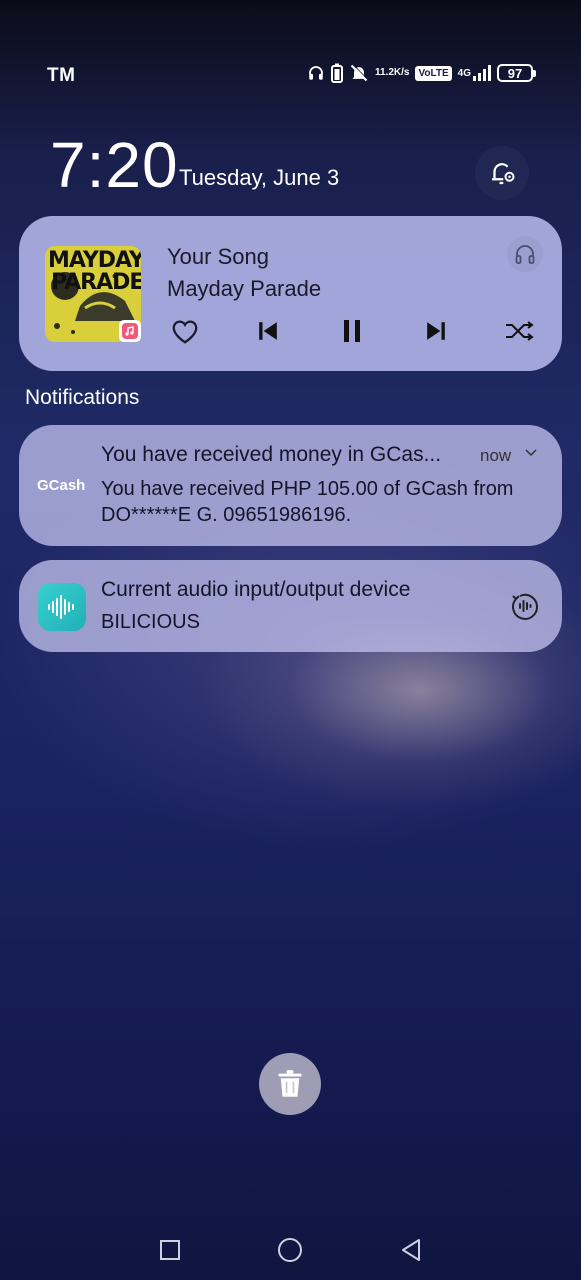 The width and height of the screenshot is (581, 1280). I want to click on audio-output-switch-button, so click(525, 606).